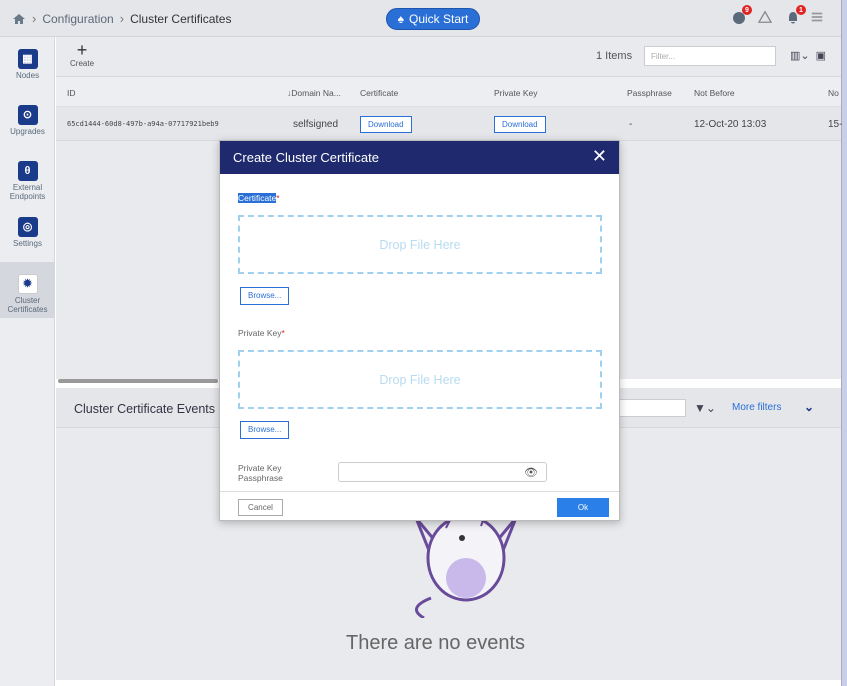 Image resolution: width=847 pixels, height=686 pixels. What do you see at coordinates (583, 507) in the screenshot?
I see `ok-button: Ok` at bounding box center [583, 507].